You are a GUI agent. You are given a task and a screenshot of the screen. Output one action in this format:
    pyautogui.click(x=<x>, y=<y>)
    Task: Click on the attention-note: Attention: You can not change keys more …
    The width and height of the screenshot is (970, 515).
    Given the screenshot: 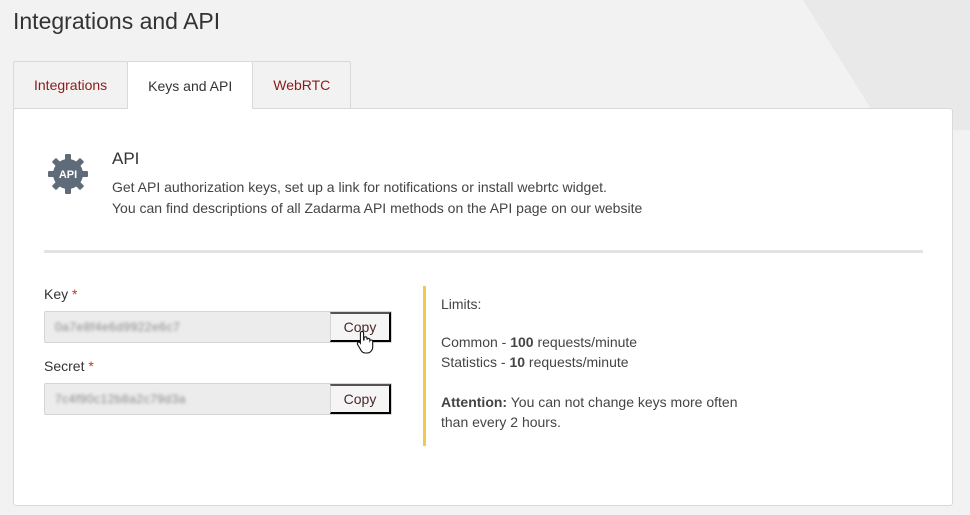 What is the action you would take?
    pyautogui.click(x=589, y=402)
    